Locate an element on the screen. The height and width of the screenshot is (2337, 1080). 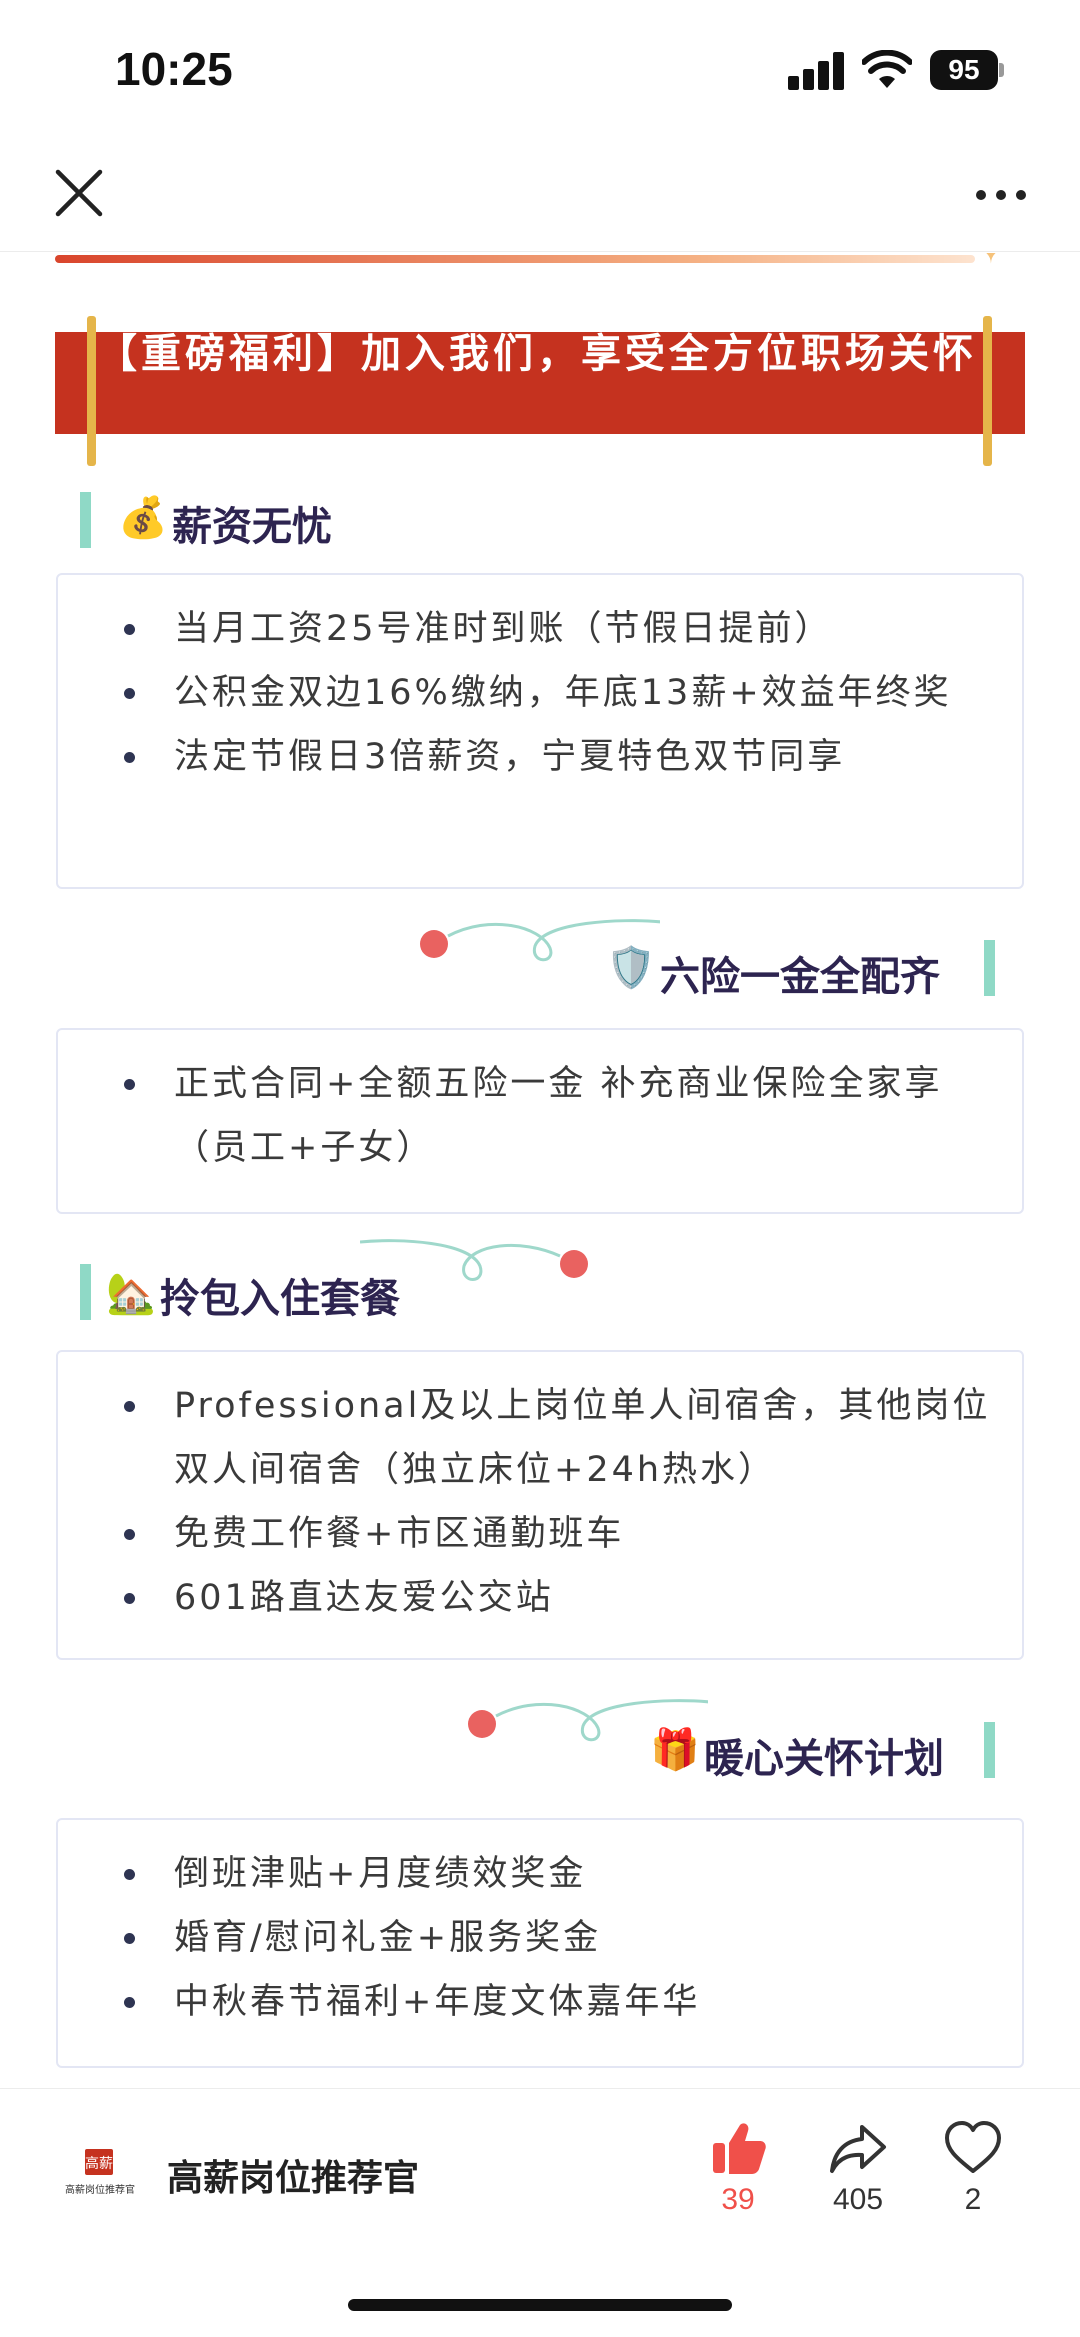
battery-icon: 95 is located at coordinates (967, 70).